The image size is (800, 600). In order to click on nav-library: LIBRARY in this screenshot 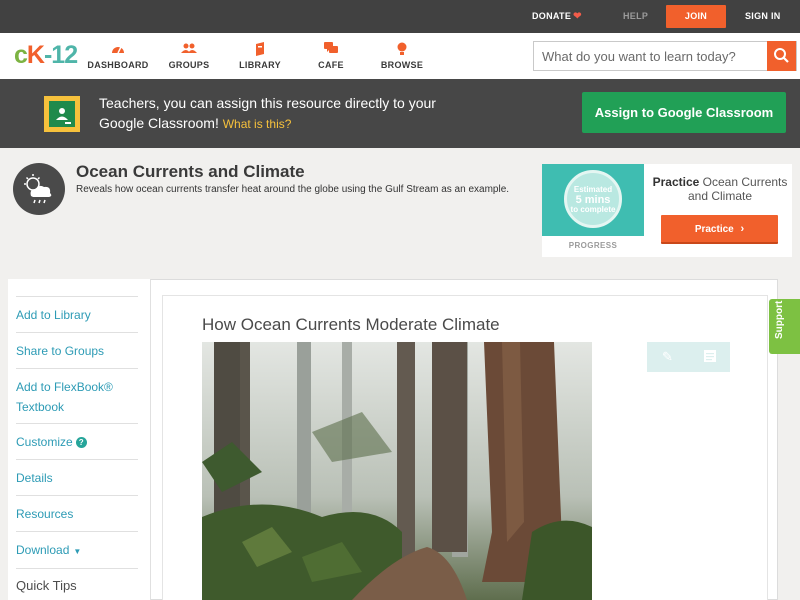, I will do `click(260, 56)`.